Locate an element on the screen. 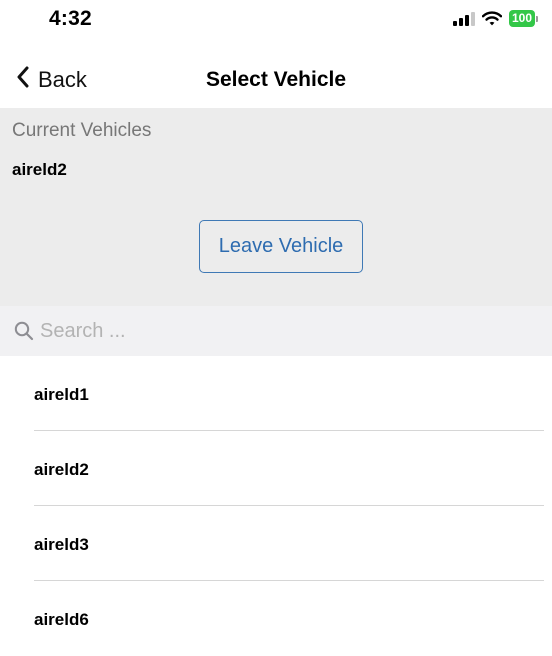  list-item: aireld1 is located at coordinates (276, 393).